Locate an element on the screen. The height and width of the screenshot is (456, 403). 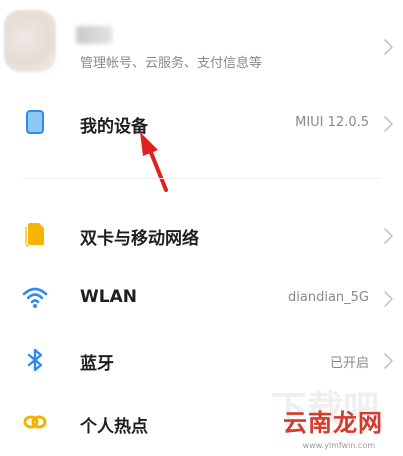
site-watermark: 下载吧 云南龙网 www.ylmfwin.com is located at coordinates (313, 419).